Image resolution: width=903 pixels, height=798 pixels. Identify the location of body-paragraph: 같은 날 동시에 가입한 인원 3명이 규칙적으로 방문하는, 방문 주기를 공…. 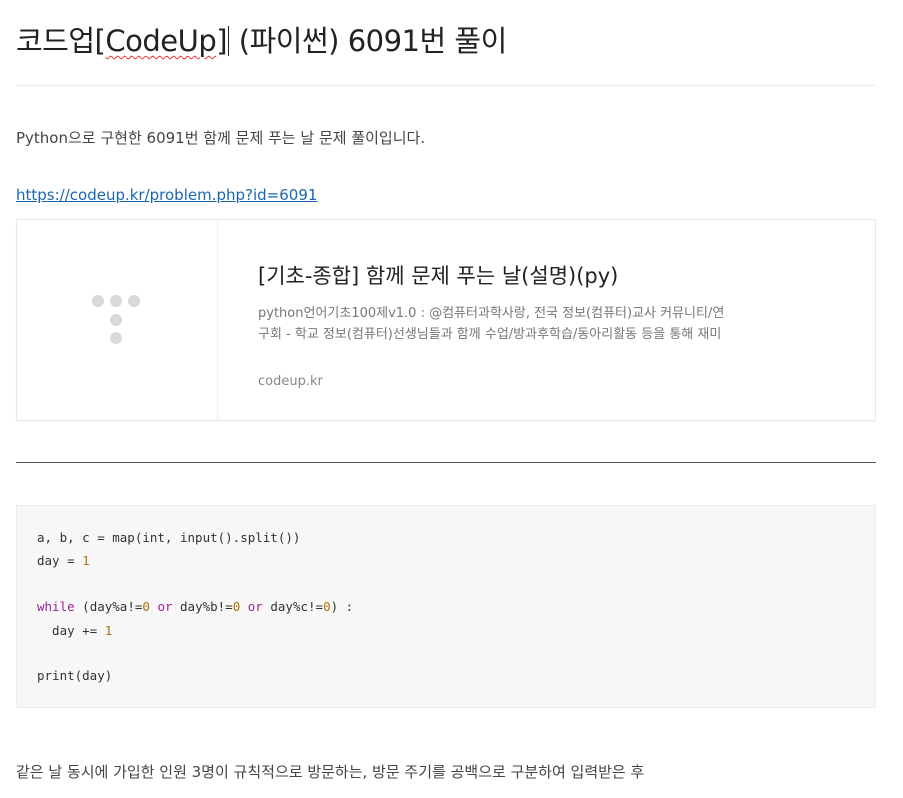
(330, 772).